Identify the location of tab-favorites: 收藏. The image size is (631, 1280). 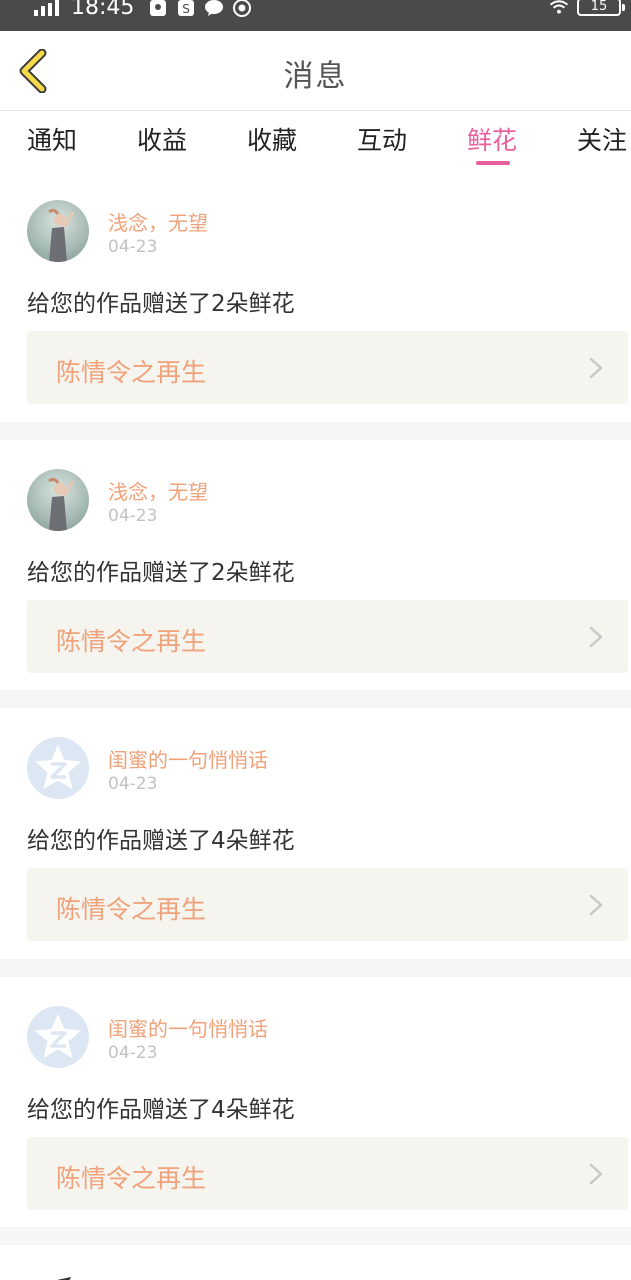
(272, 139).